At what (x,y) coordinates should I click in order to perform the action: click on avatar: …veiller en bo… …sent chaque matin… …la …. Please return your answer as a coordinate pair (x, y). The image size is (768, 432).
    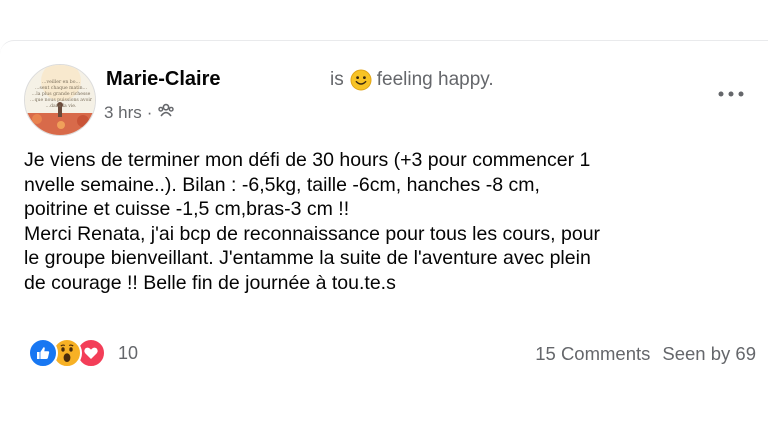
    Looking at the image, I should click on (60, 100).